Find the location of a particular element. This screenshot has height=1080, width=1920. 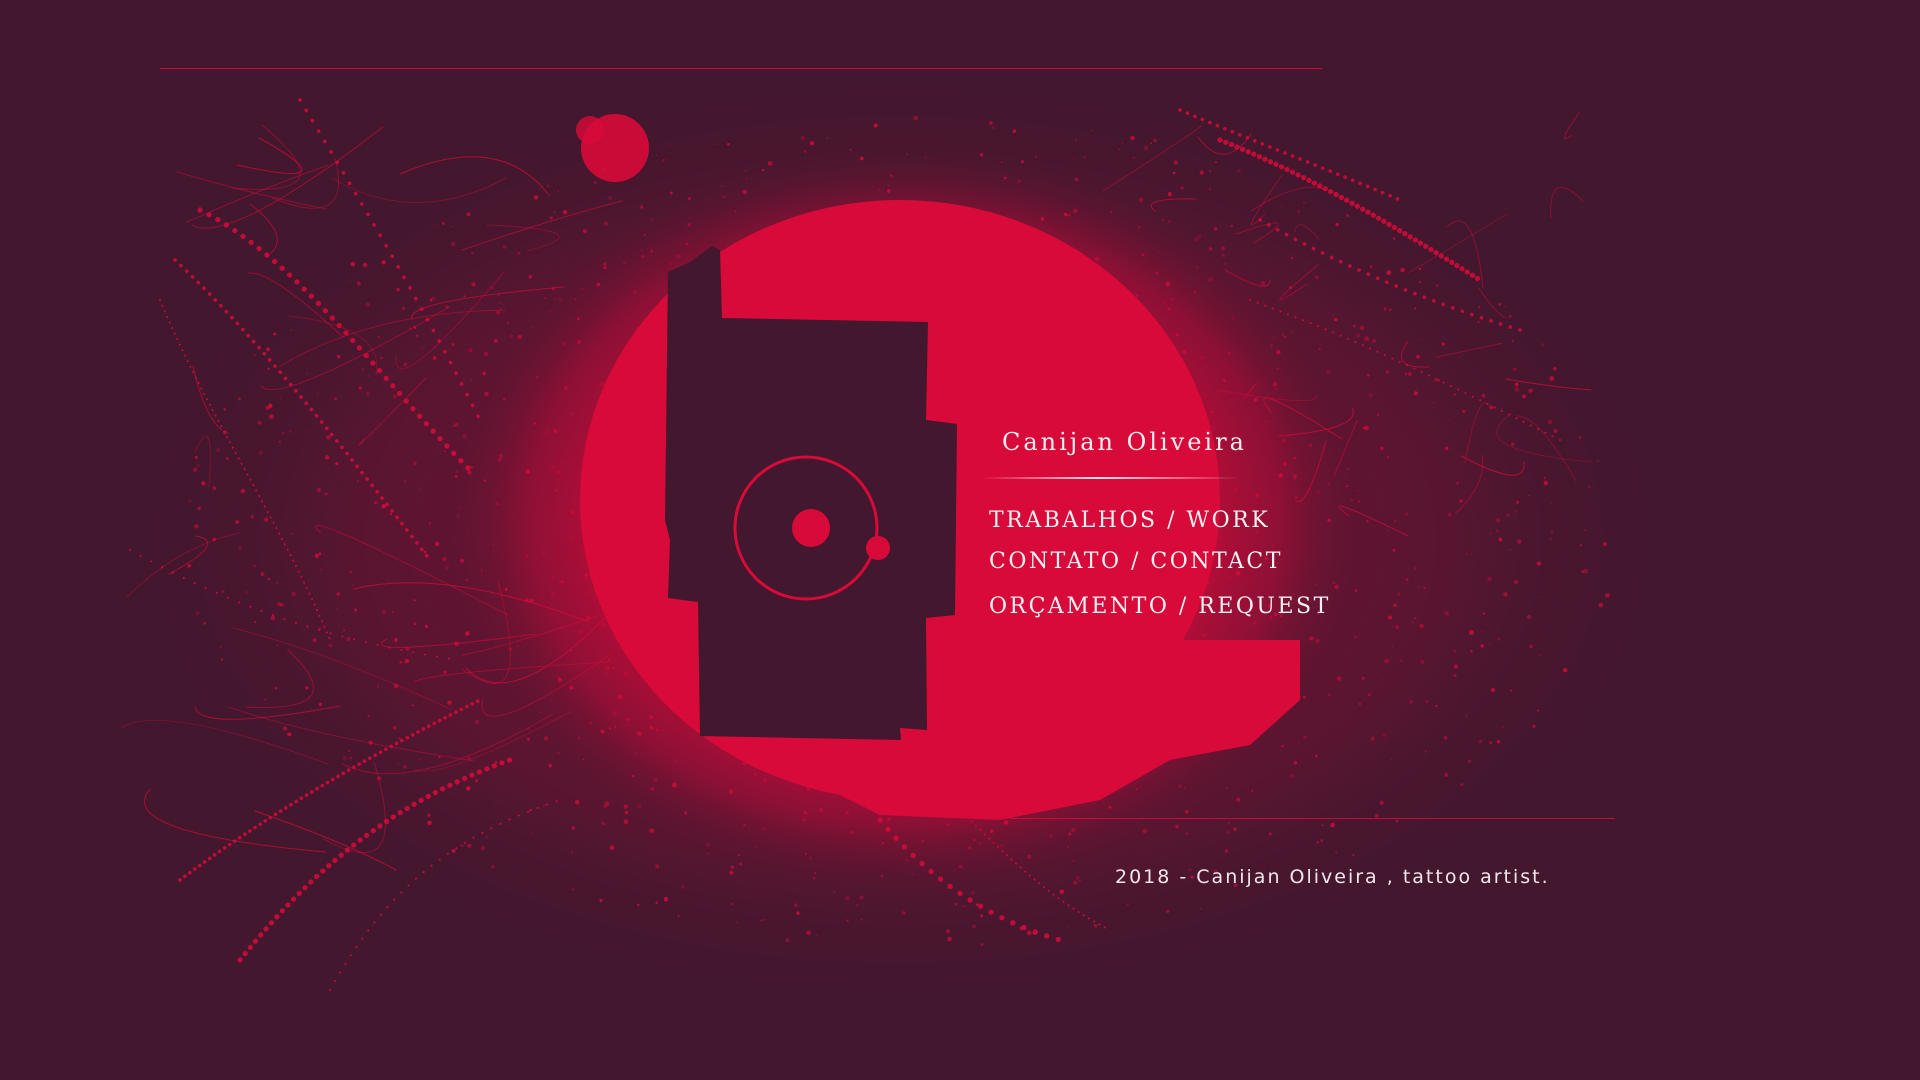

name-underline is located at coordinates (1111, 478).